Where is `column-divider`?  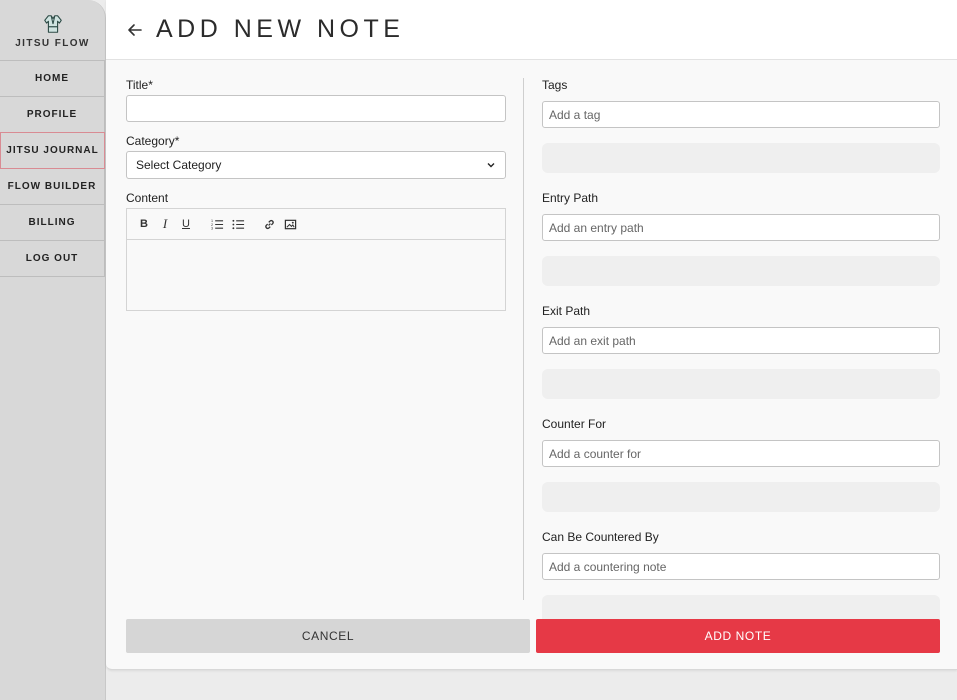 column-divider is located at coordinates (523, 339).